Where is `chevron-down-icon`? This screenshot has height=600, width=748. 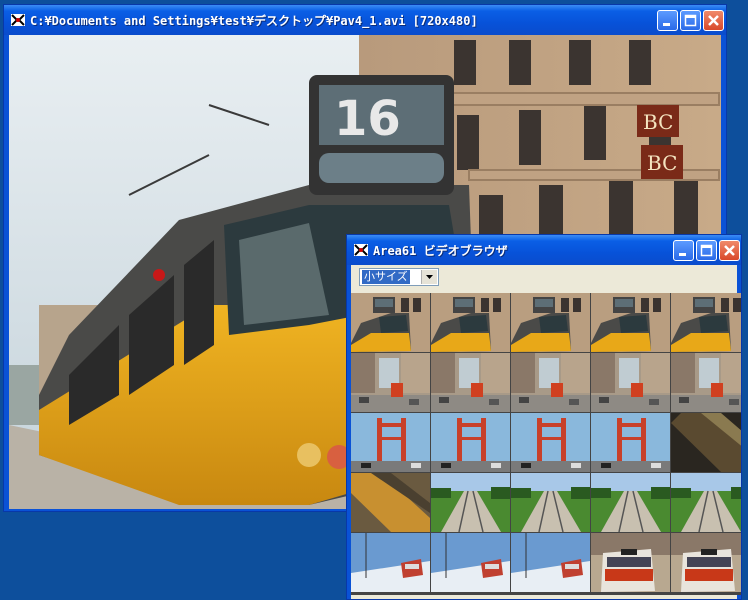 chevron-down-icon is located at coordinates (429, 277).